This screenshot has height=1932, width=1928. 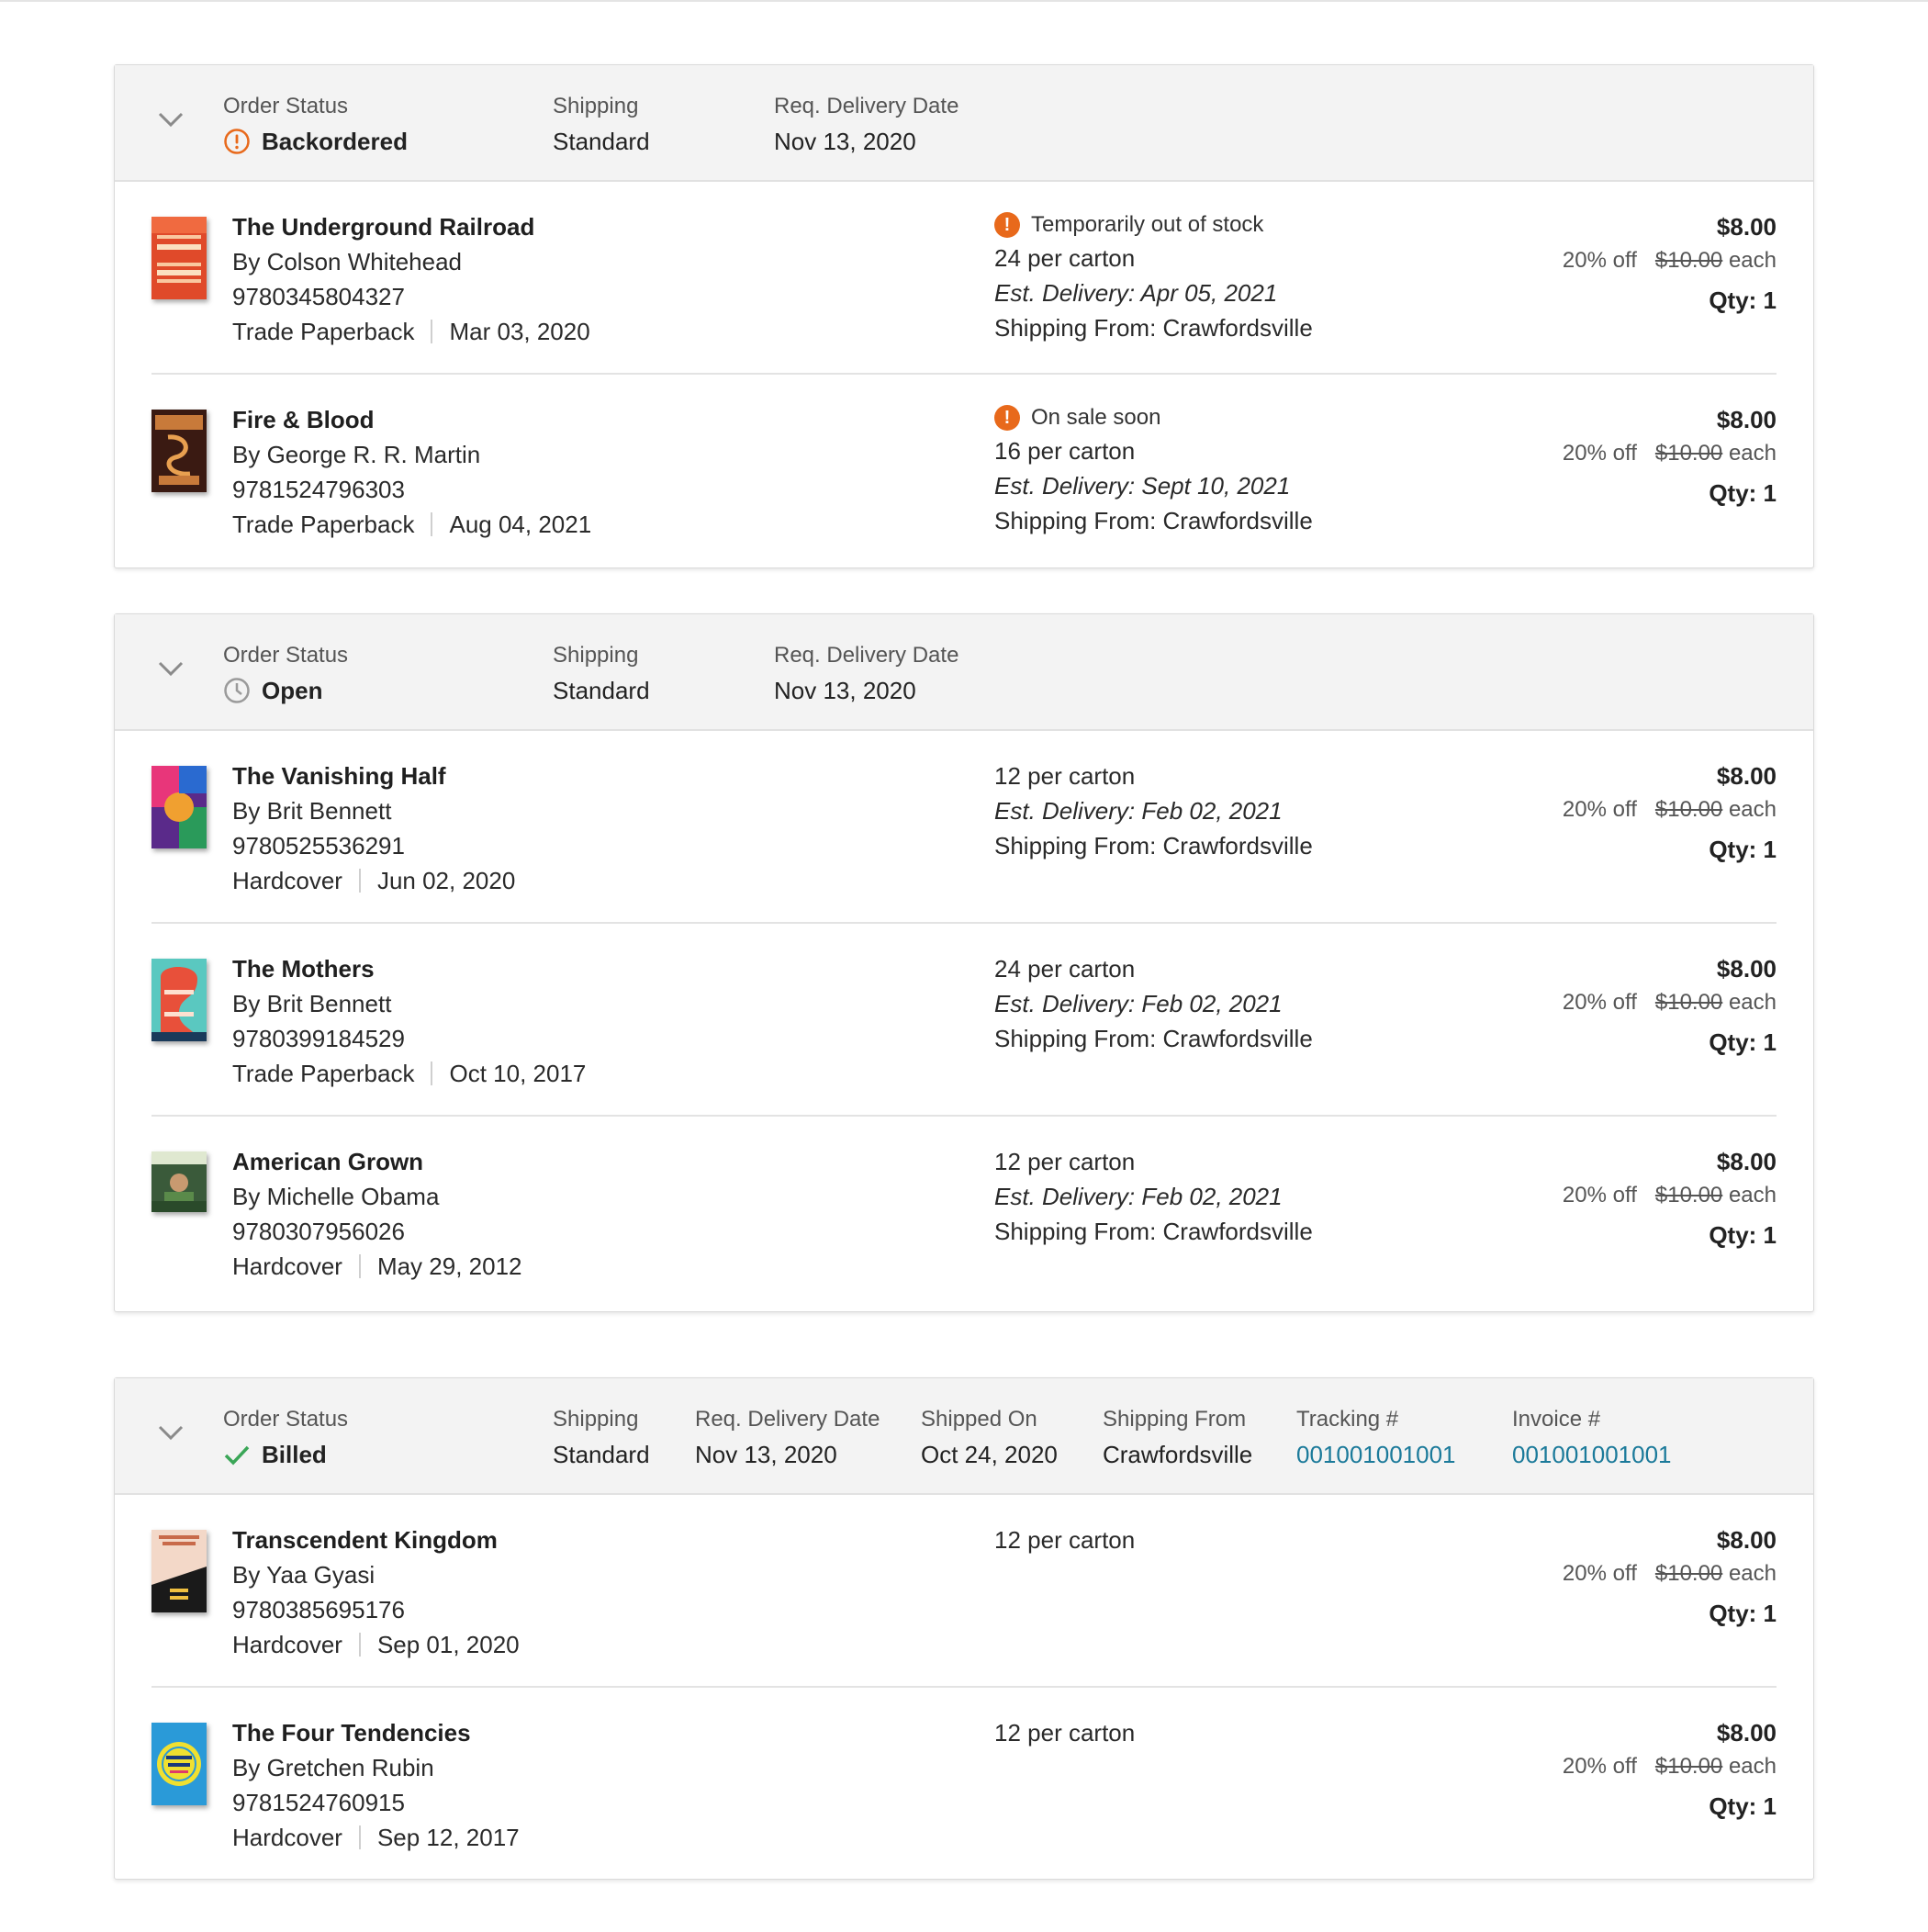 What do you see at coordinates (356, 454) in the screenshot?
I see `book-author: By George R. R. Martin` at bounding box center [356, 454].